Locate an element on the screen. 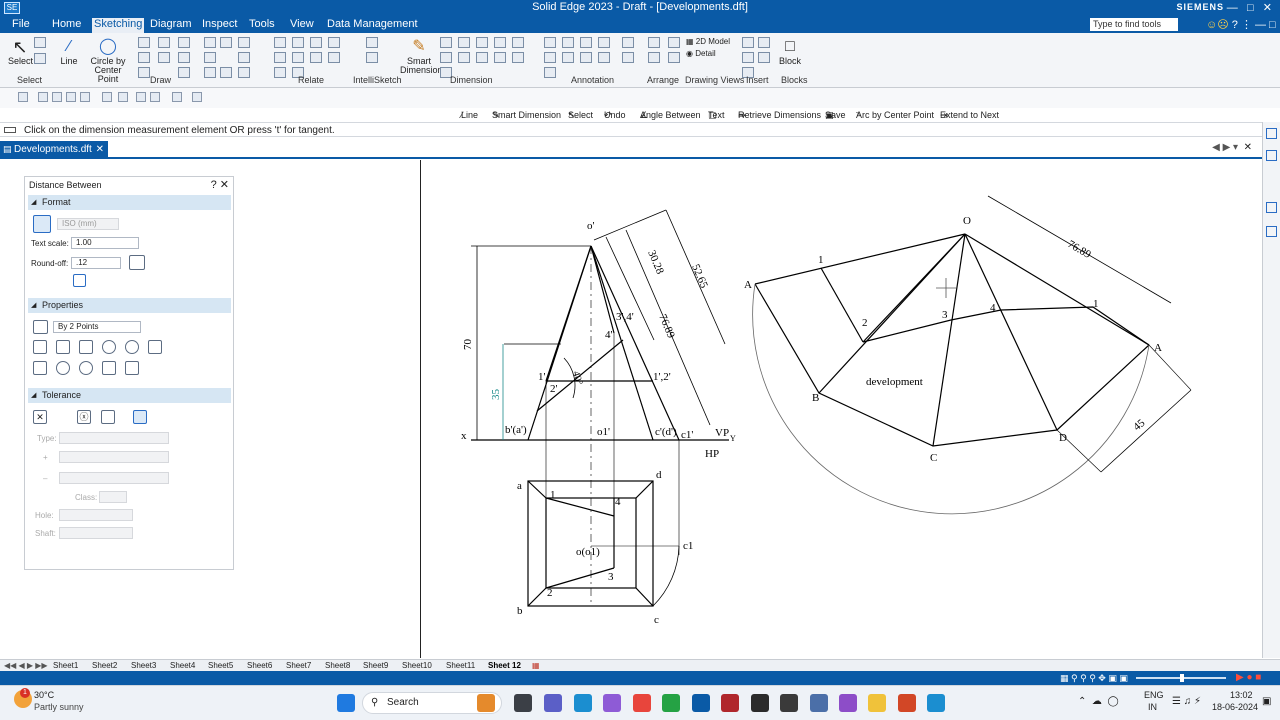 Image resolution: width=1280 pixels, height=720 pixels. clock-date: 18-06-2024 is located at coordinates (1235, 707).